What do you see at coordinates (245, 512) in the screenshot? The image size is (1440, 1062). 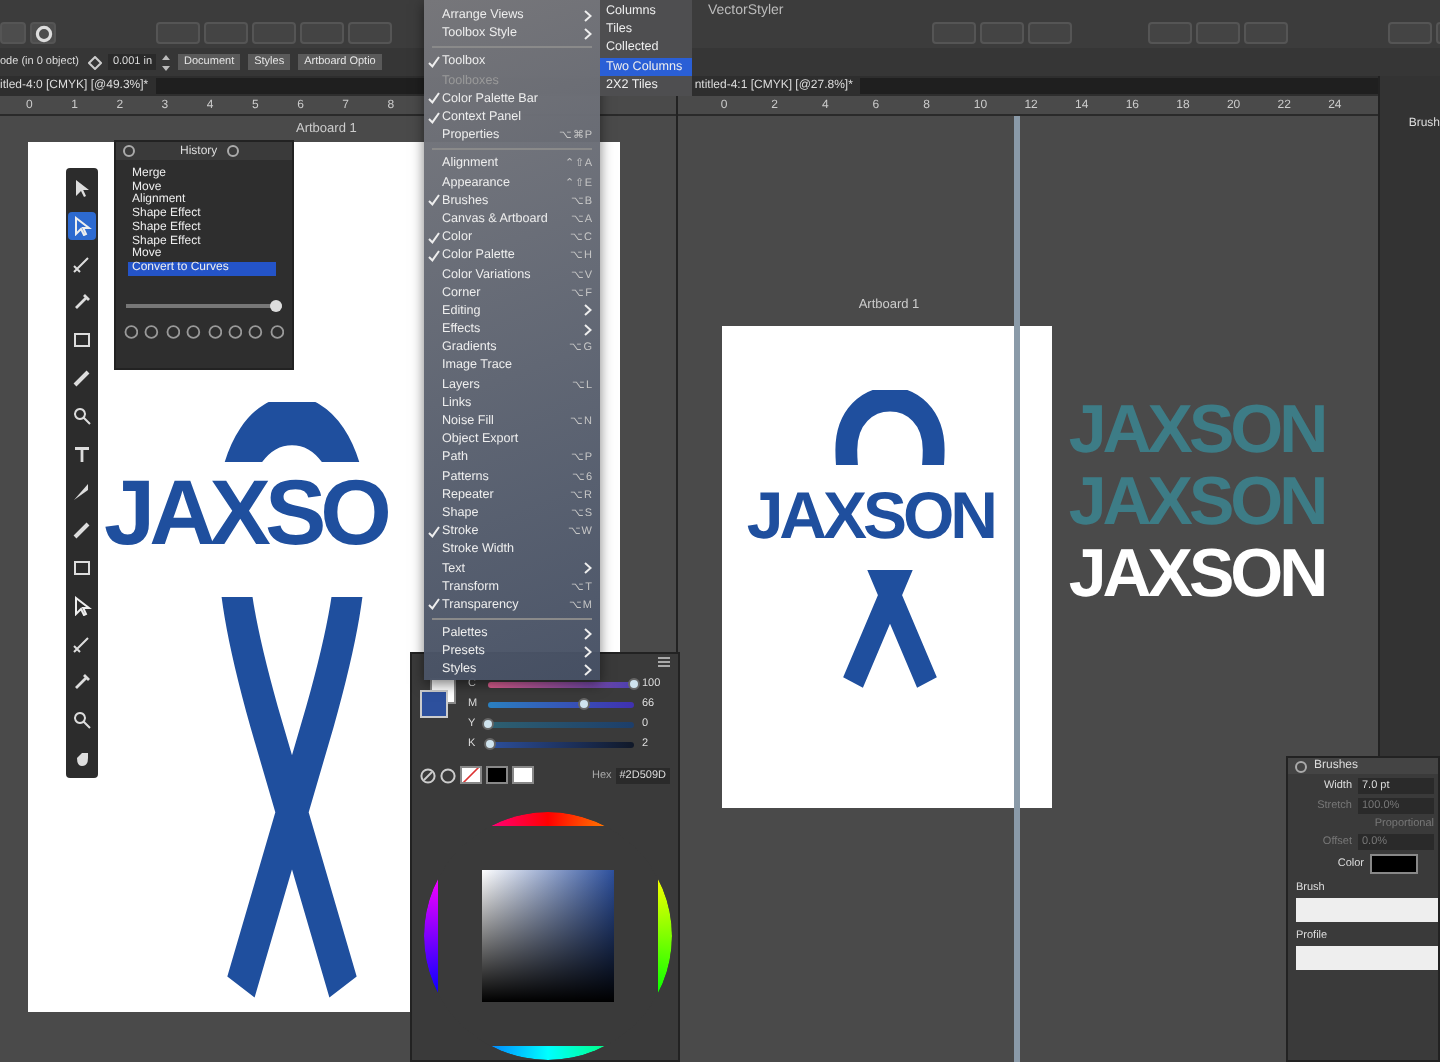 I see `logo-text: JAXSO` at bounding box center [245, 512].